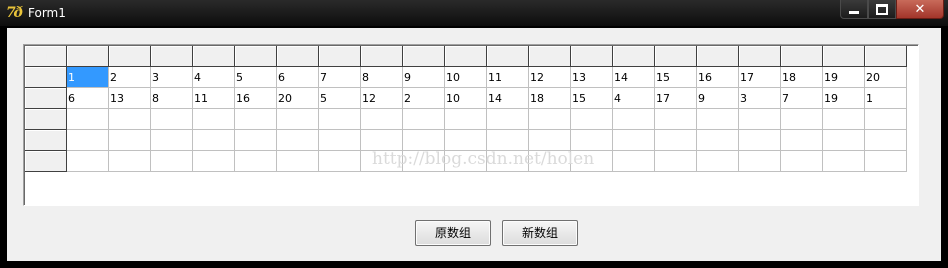 This screenshot has width=948, height=268. What do you see at coordinates (540, 233) in the screenshot?
I see `new-array-button: 新数组` at bounding box center [540, 233].